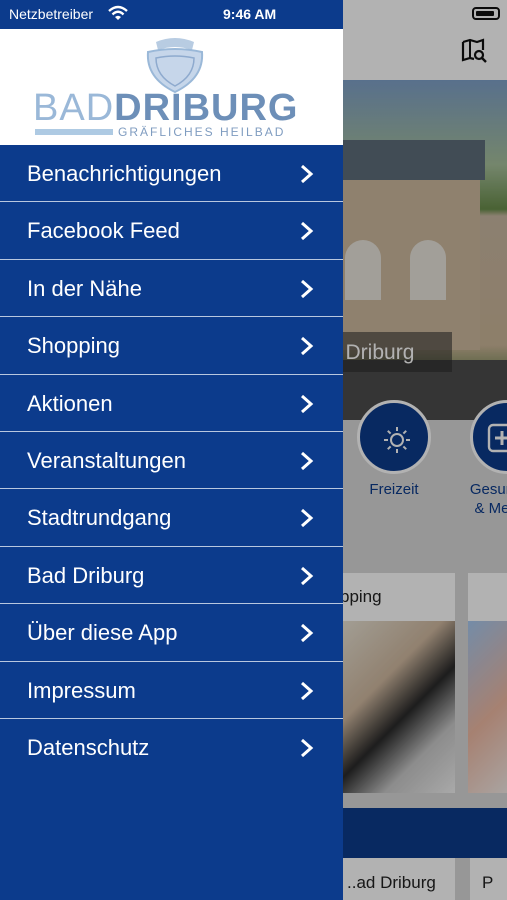 The width and height of the screenshot is (507, 900). Describe the element at coordinates (51, 14) in the screenshot. I see `carrier-name: Netzbetreiber` at that location.